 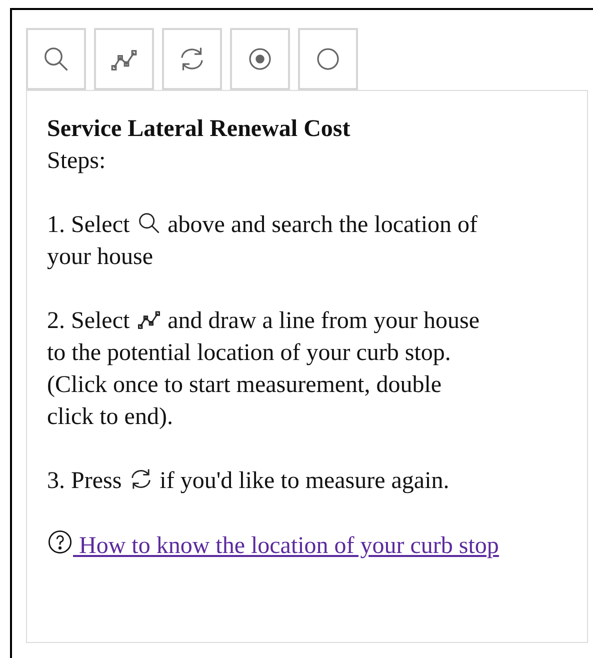 I want to click on help-link: How to know the location of your curb stop, so click(x=286, y=546).